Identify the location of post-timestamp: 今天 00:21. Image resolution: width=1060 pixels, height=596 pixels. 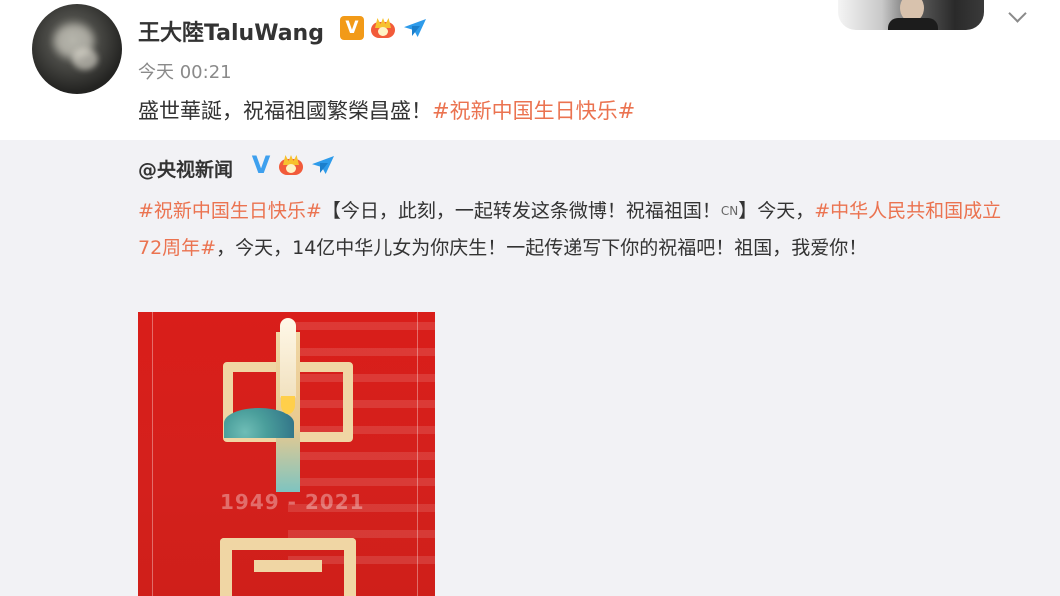
(185, 71).